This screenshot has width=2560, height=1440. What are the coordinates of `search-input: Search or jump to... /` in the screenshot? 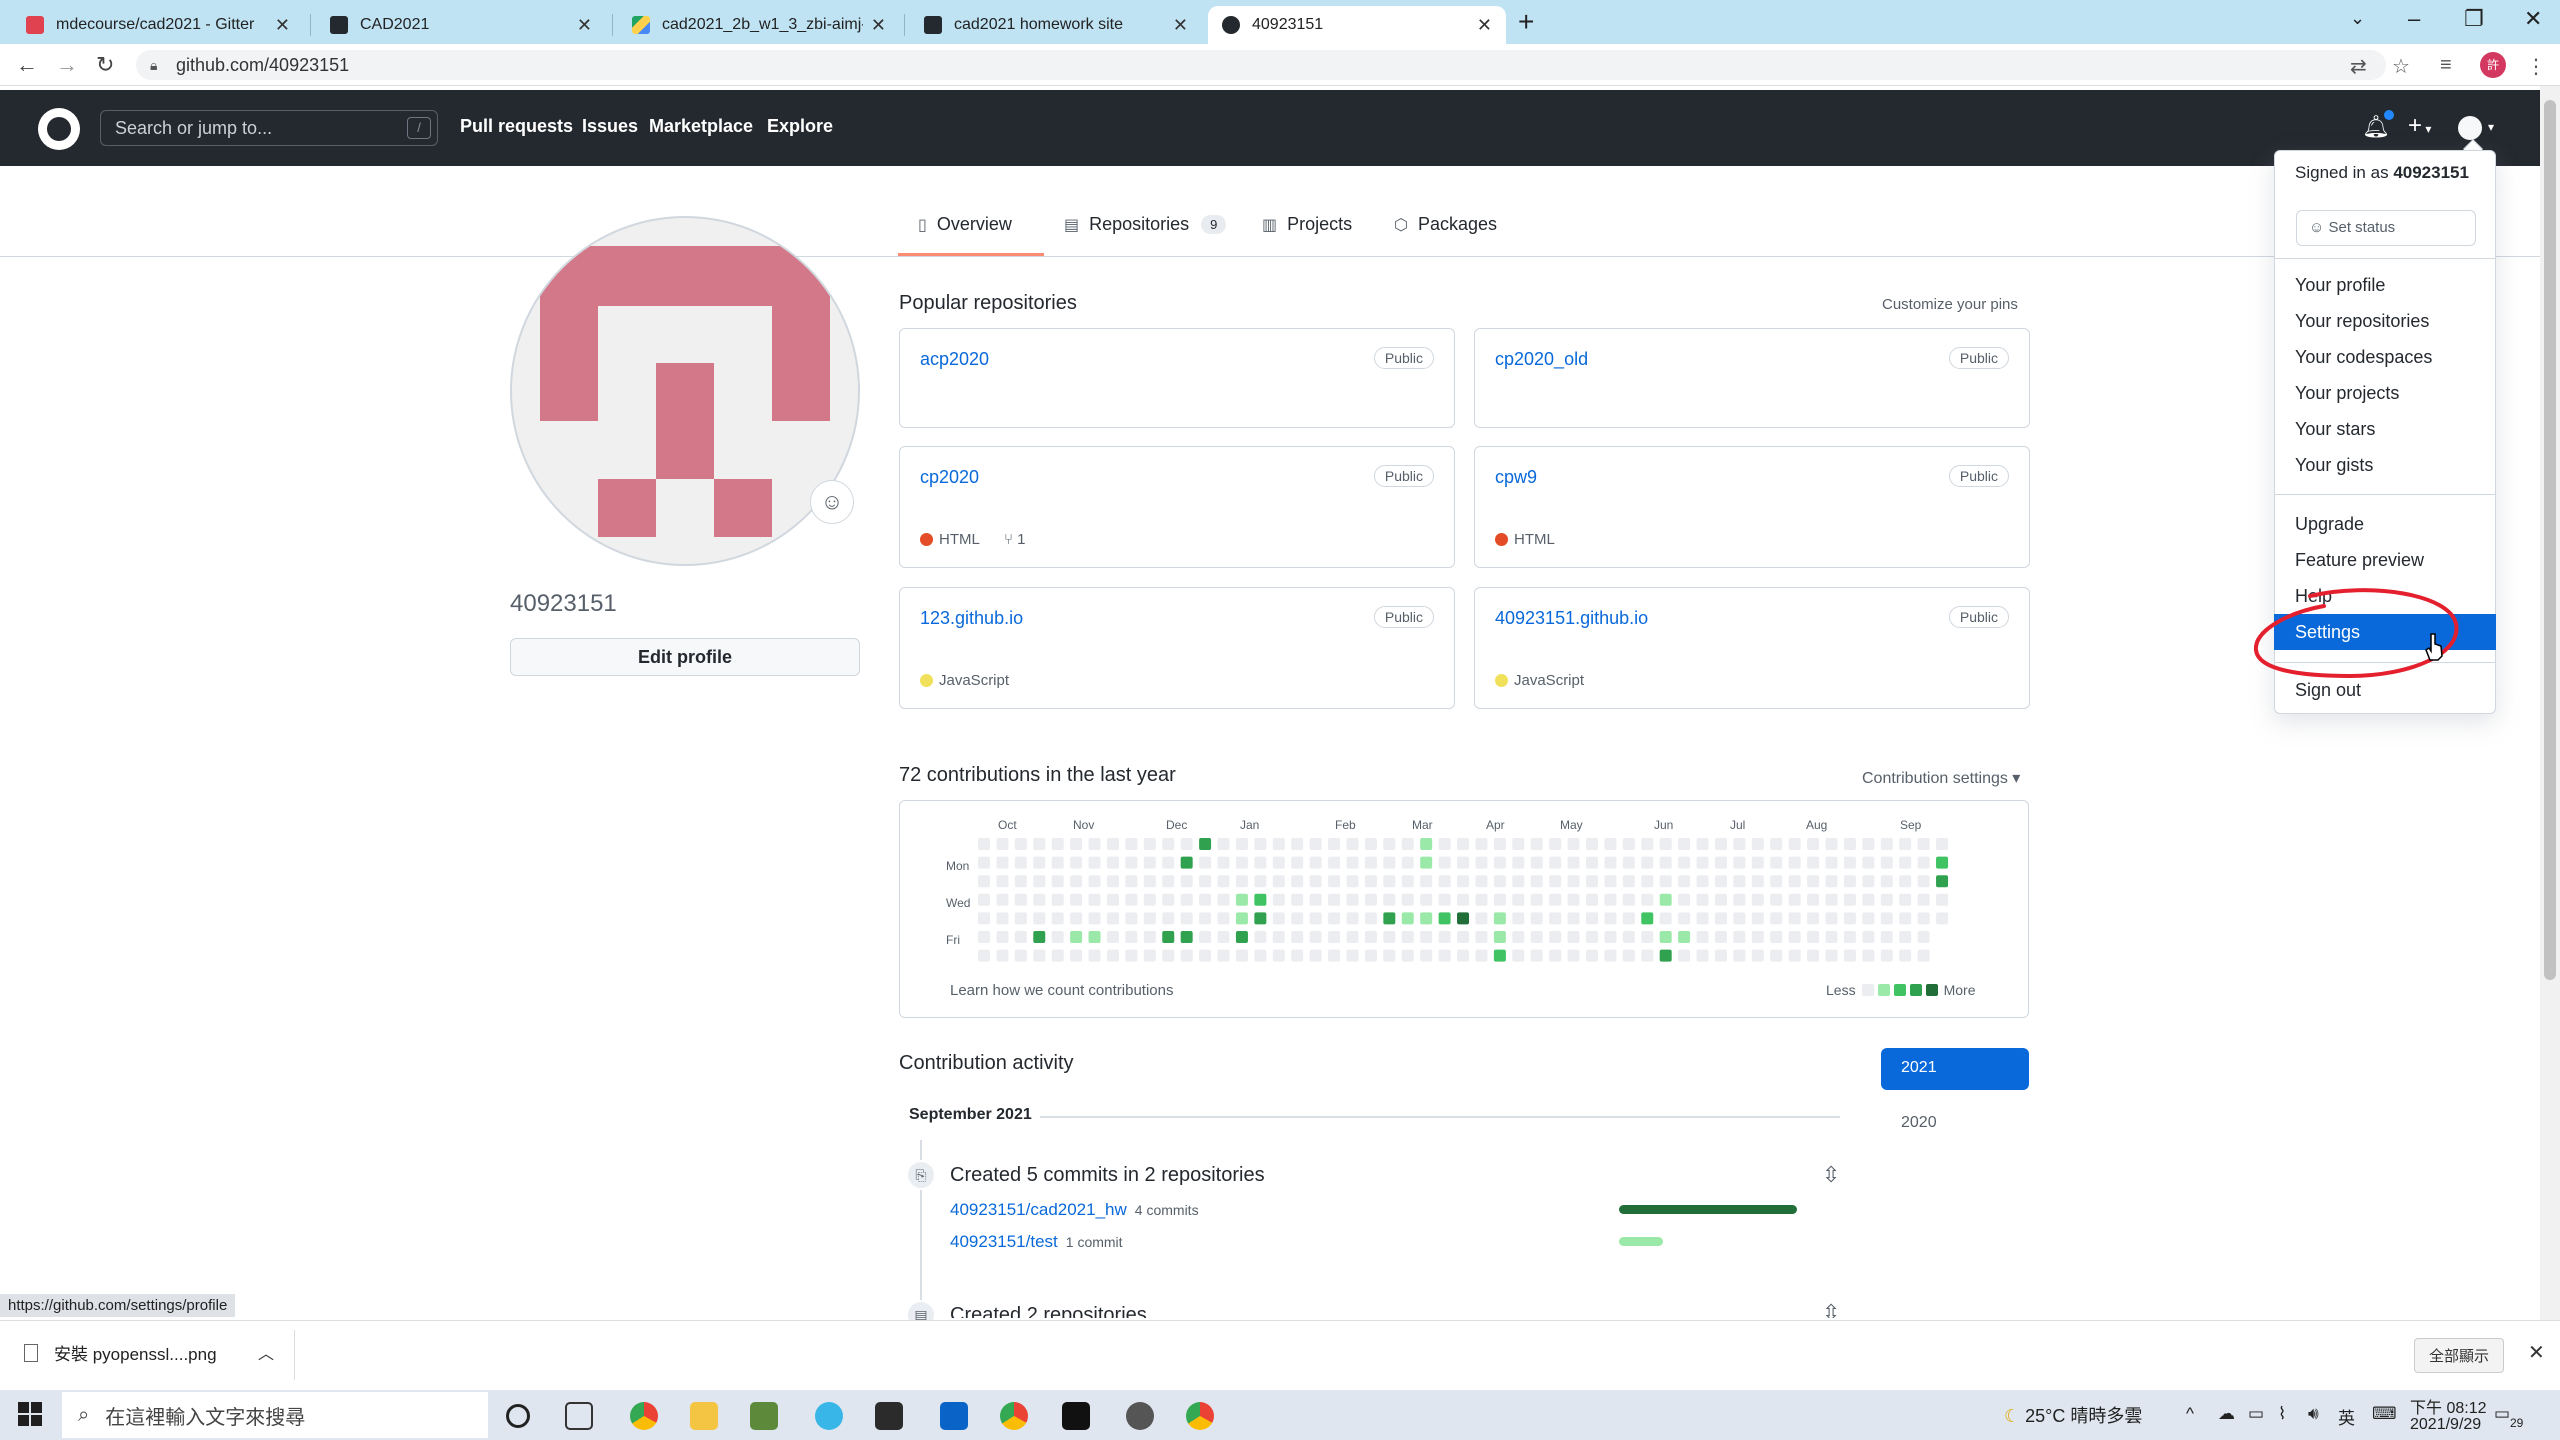 It's located at (269, 128).